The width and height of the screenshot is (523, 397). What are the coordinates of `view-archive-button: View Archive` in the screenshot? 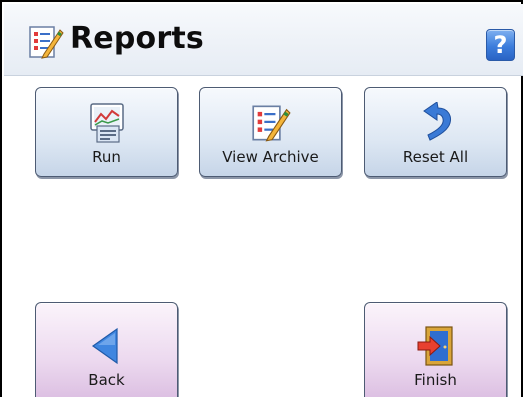 It's located at (270, 132).